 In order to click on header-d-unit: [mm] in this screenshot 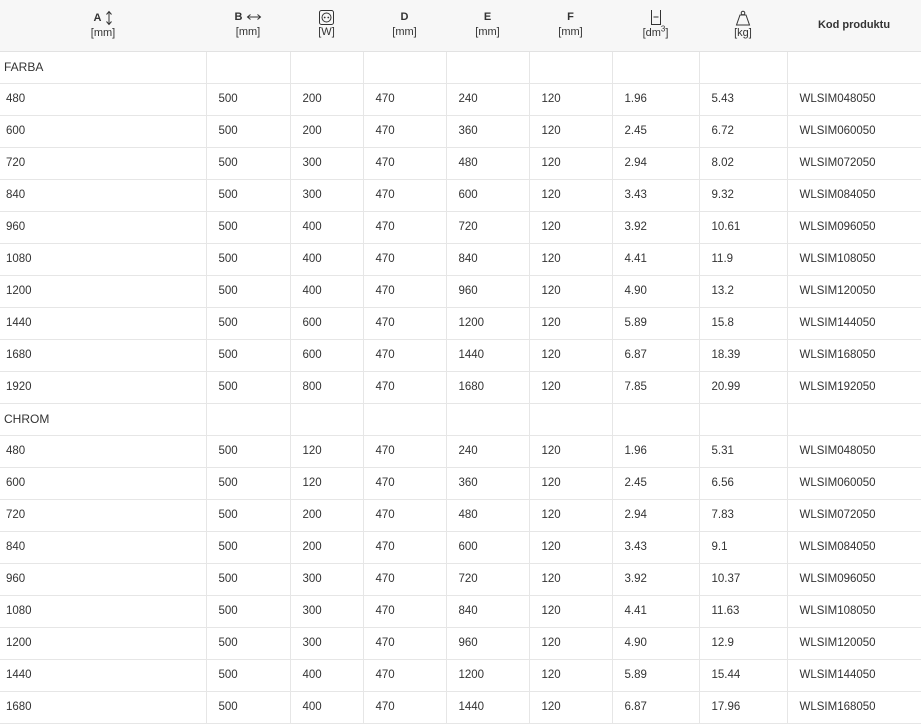, I will do `click(404, 32)`.